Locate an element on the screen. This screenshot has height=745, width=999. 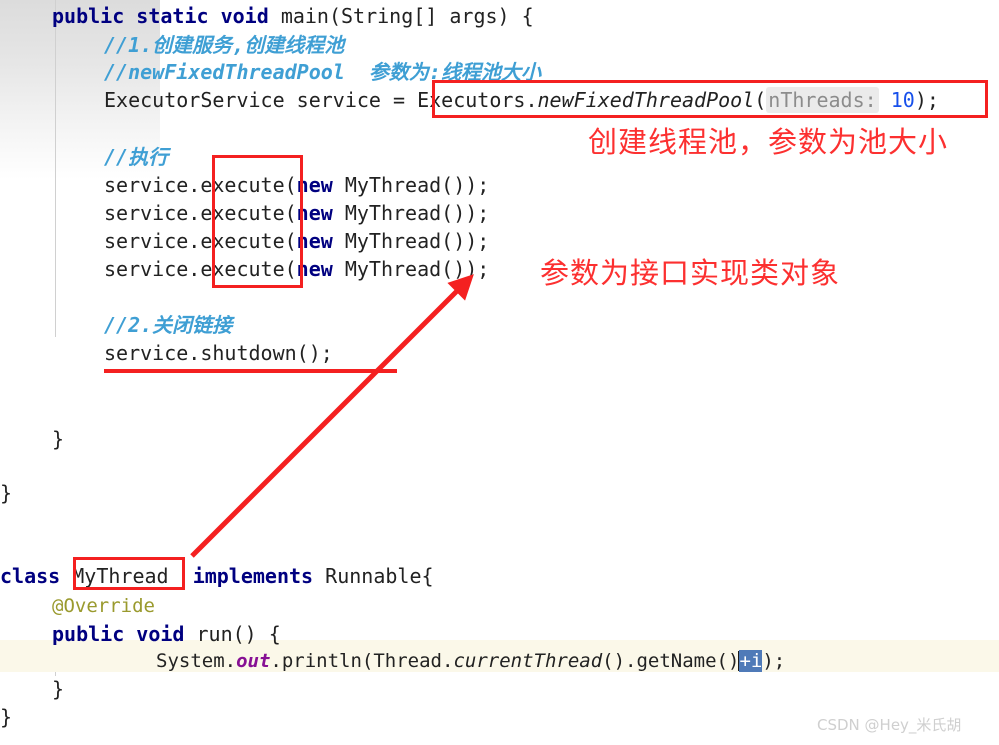
mythread-ctor-4: MyThread()); is located at coordinates (411, 269).